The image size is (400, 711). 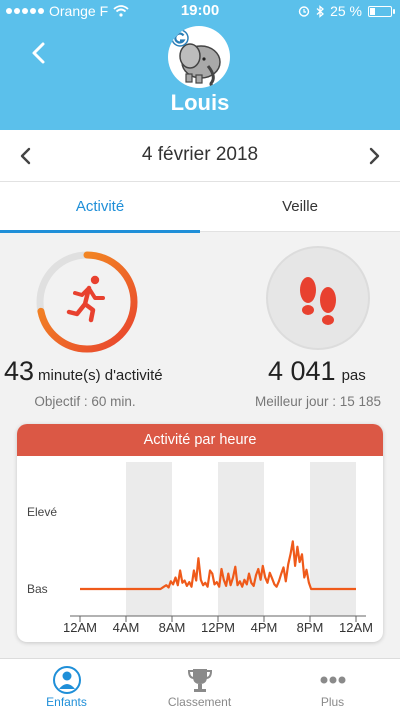 What do you see at coordinates (333, 680) in the screenshot?
I see `more-icon` at bounding box center [333, 680].